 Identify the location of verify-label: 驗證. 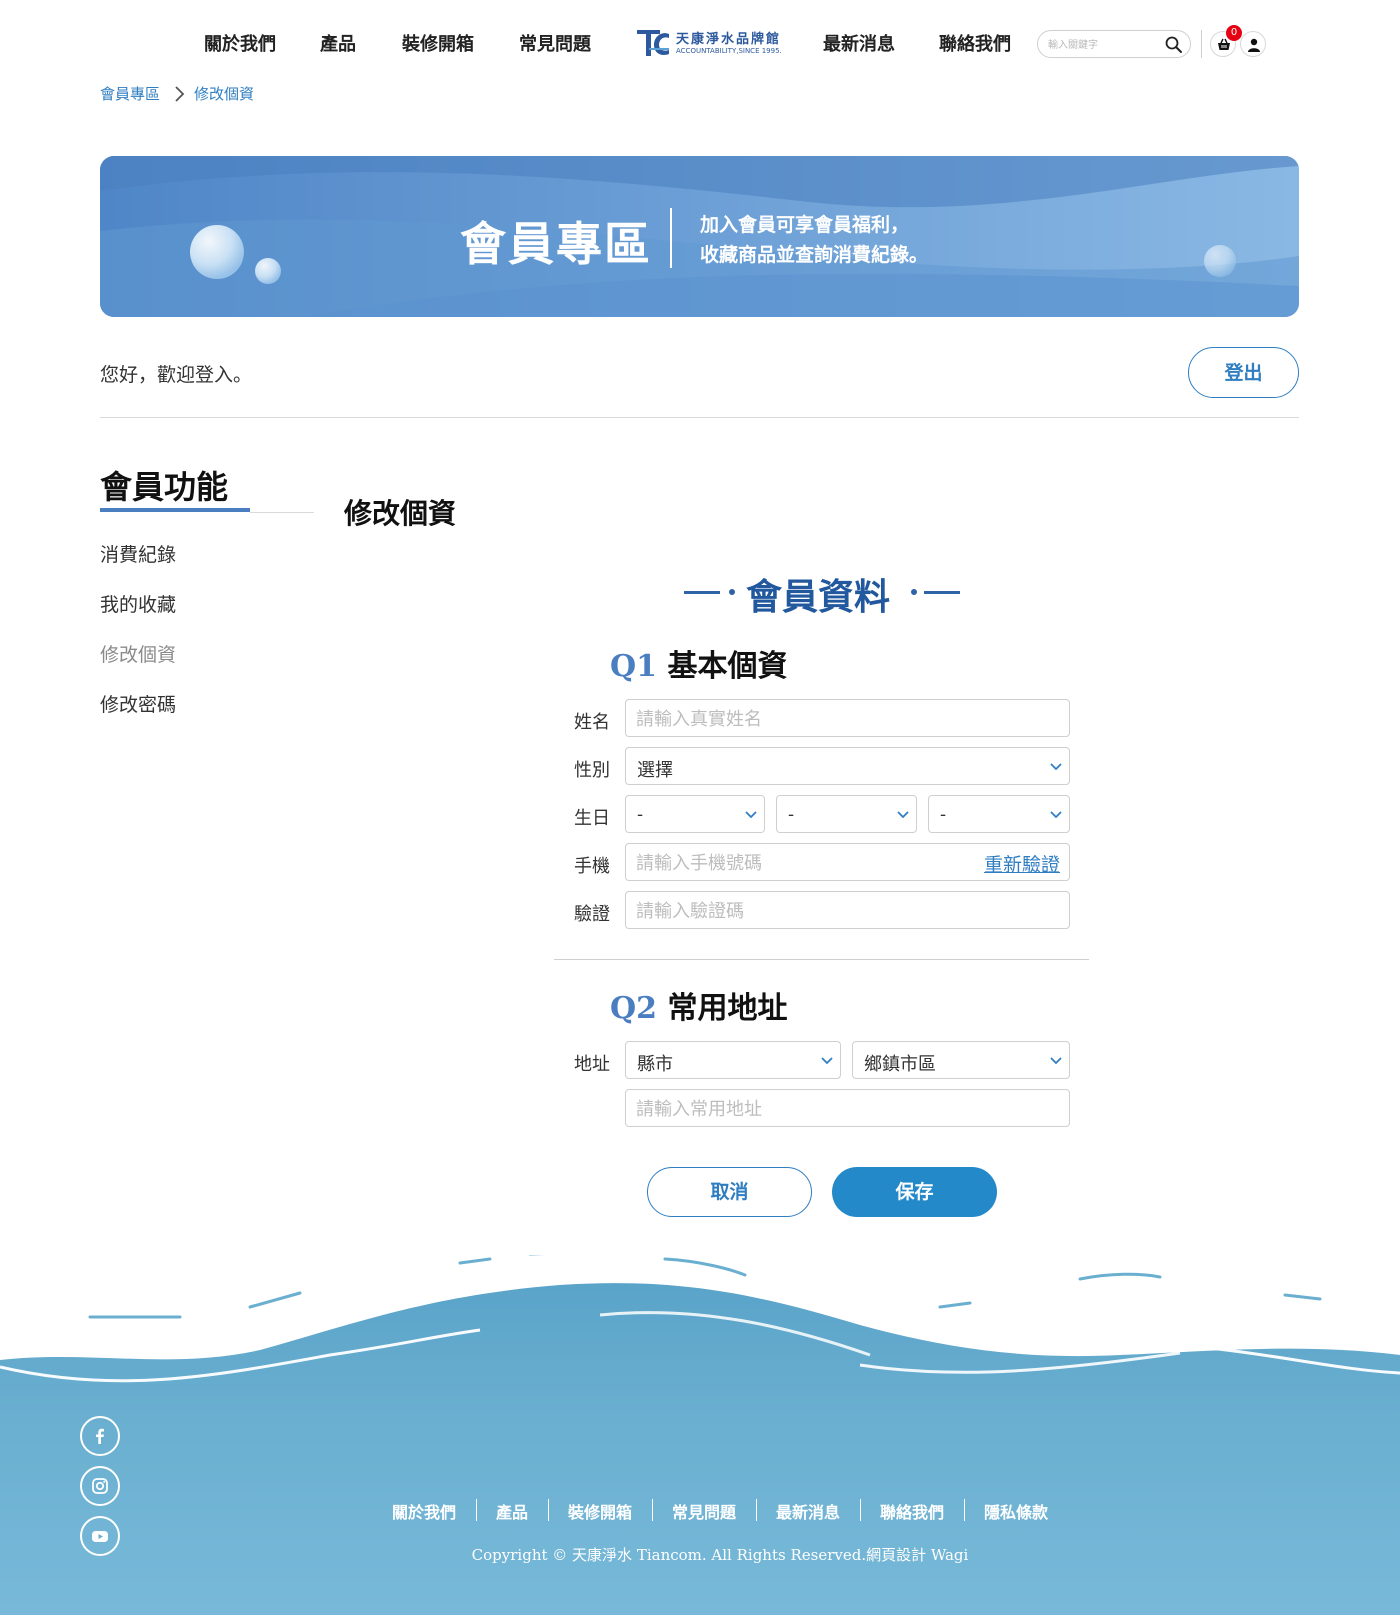
(592, 914).